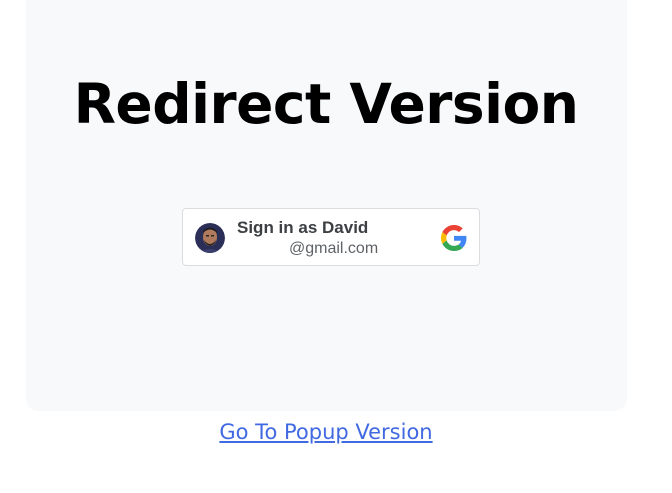 Image resolution: width=672 pixels, height=493 pixels. I want to click on google-sign-in-button: Sign in as David @gmail.com, so click(331, 237).